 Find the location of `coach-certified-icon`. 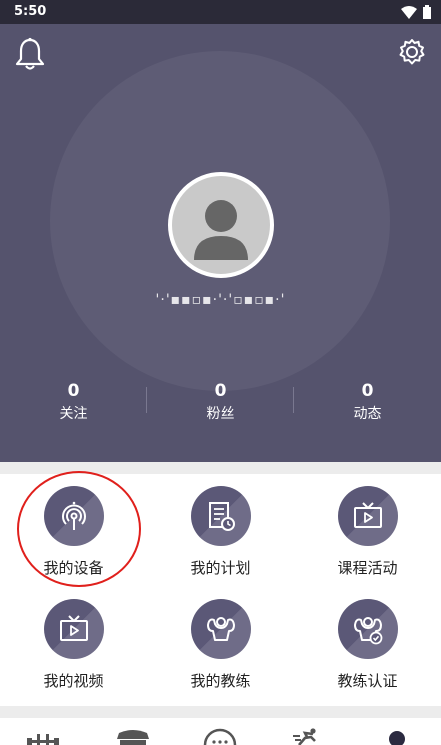

coach-certified-icon is located at coordinates (367, 631).